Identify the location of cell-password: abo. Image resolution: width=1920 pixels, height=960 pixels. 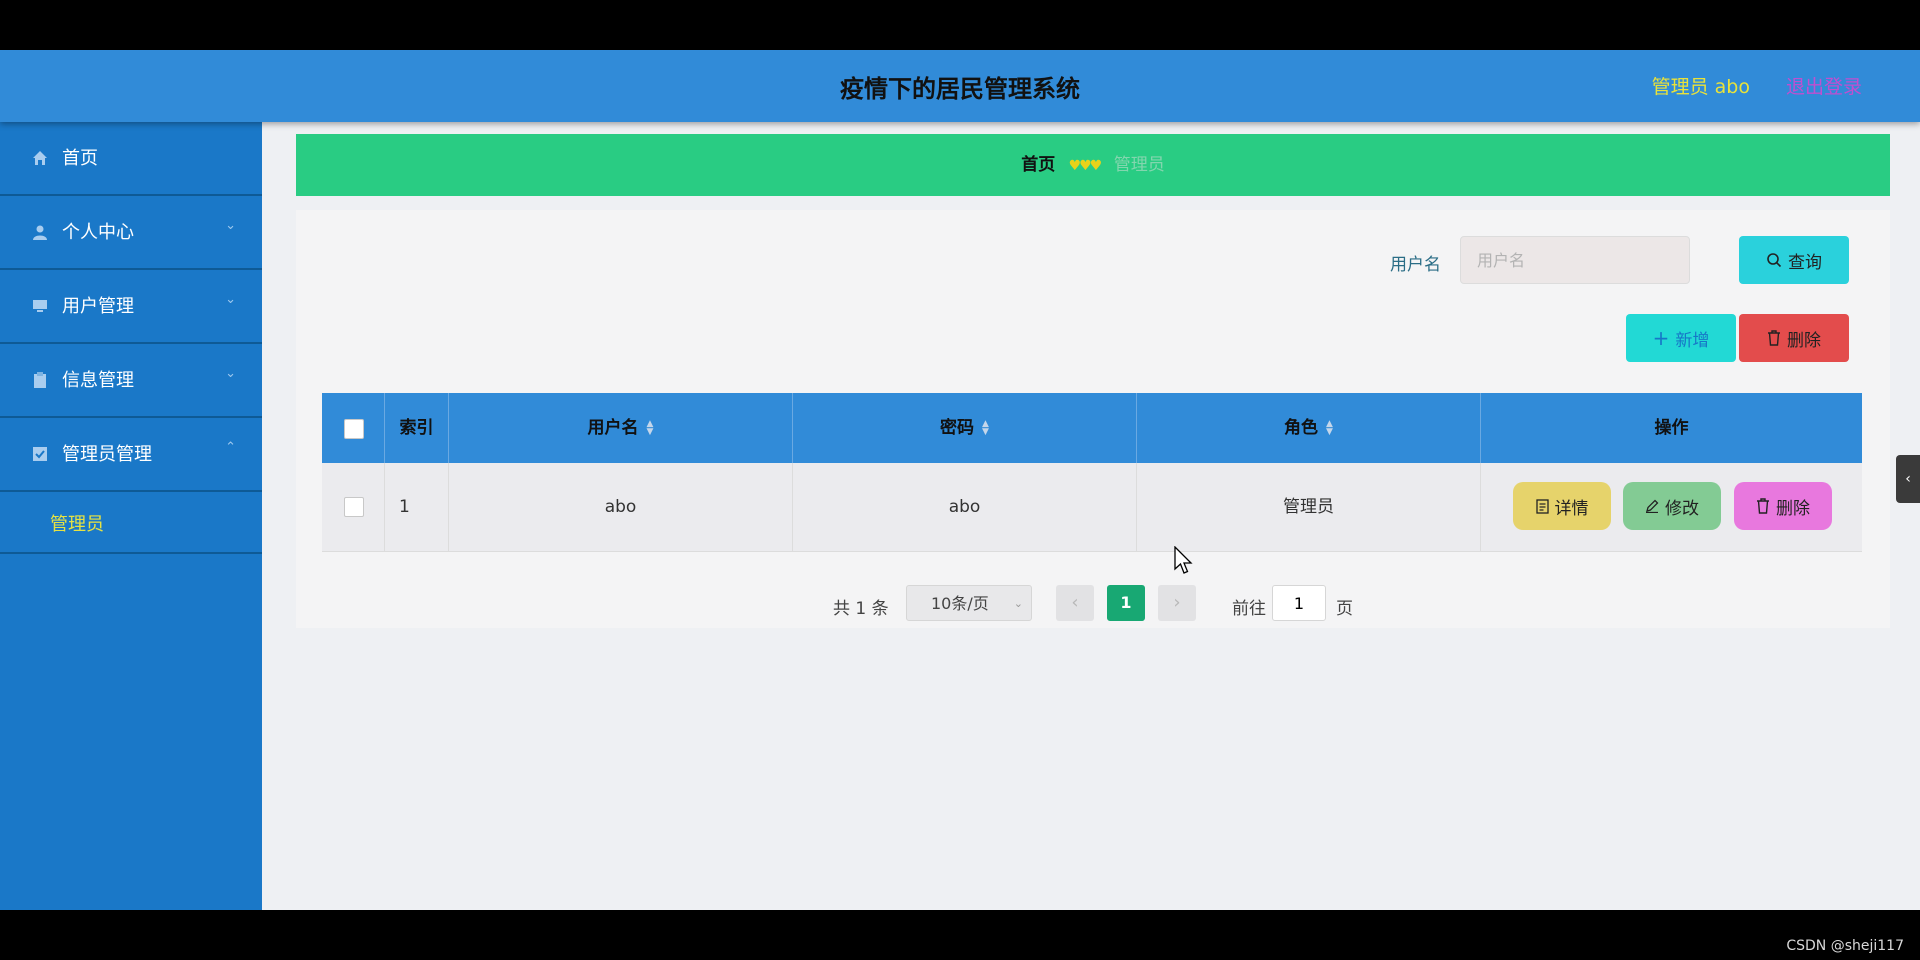
(965, 507).